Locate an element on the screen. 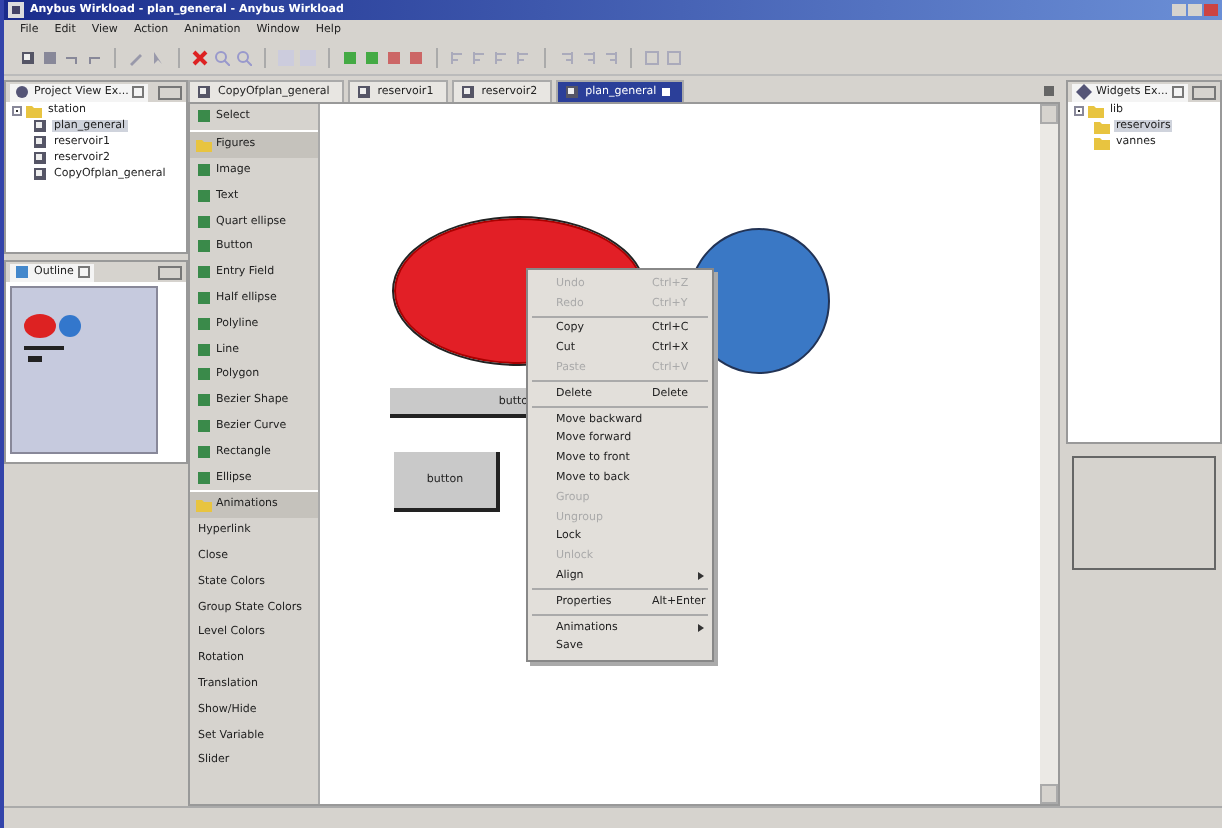 The width and height of the screenshot is (1222, 828). save-icon is located at coordinates (50, 57).